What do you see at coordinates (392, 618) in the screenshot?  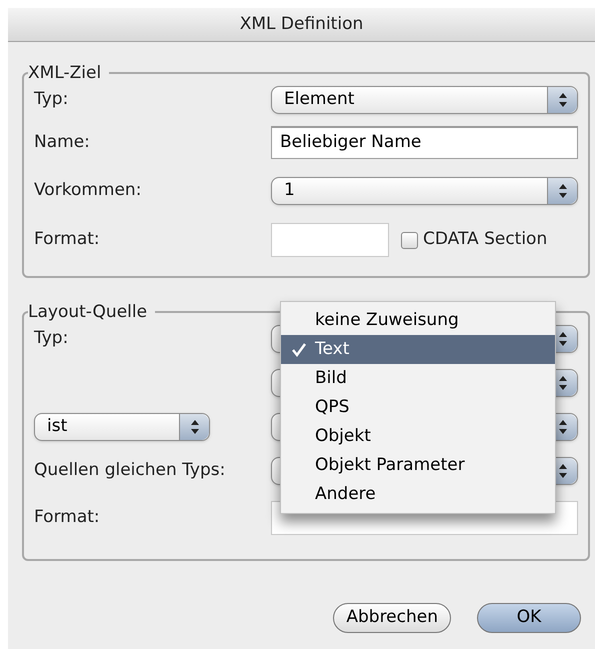 I see `cancel-button: Abbrechen` at bounding box center [392, 618].